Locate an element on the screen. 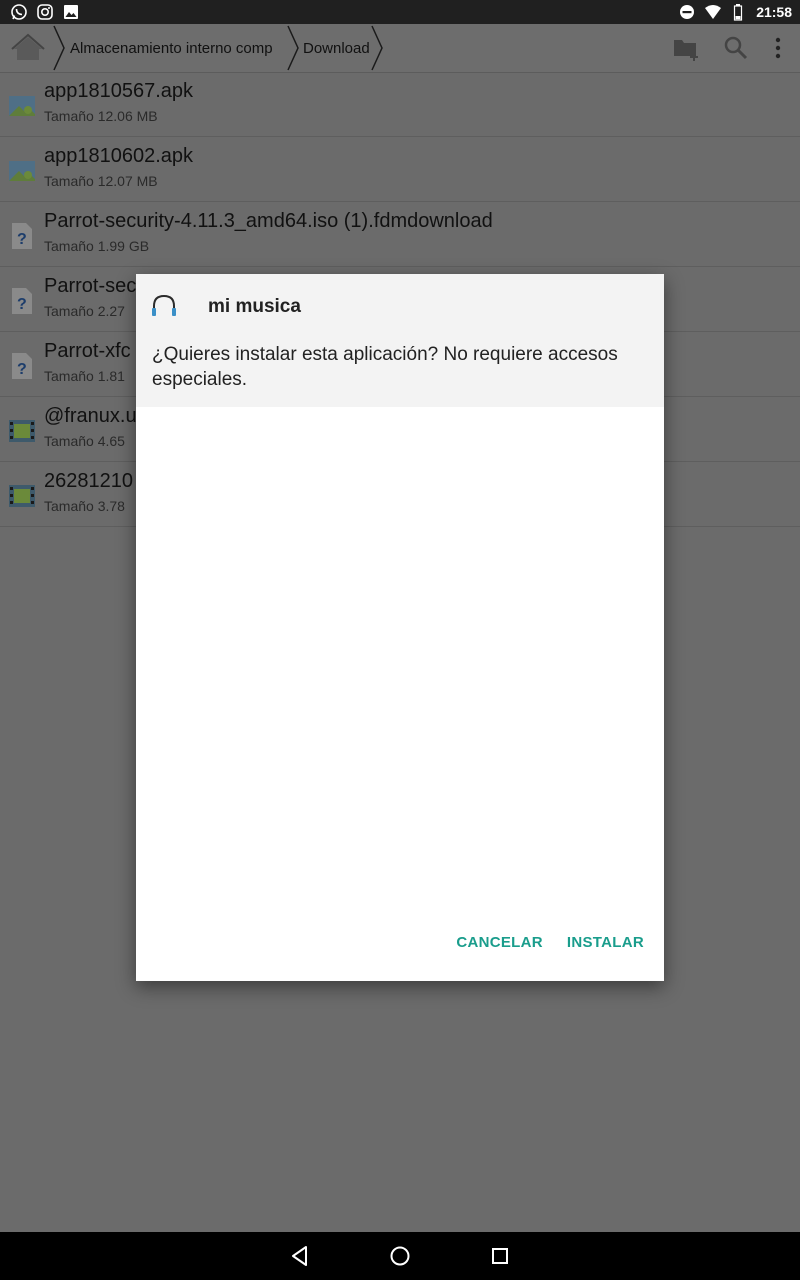  breadcrumb-label: Download is located at coordinates (336, 48).